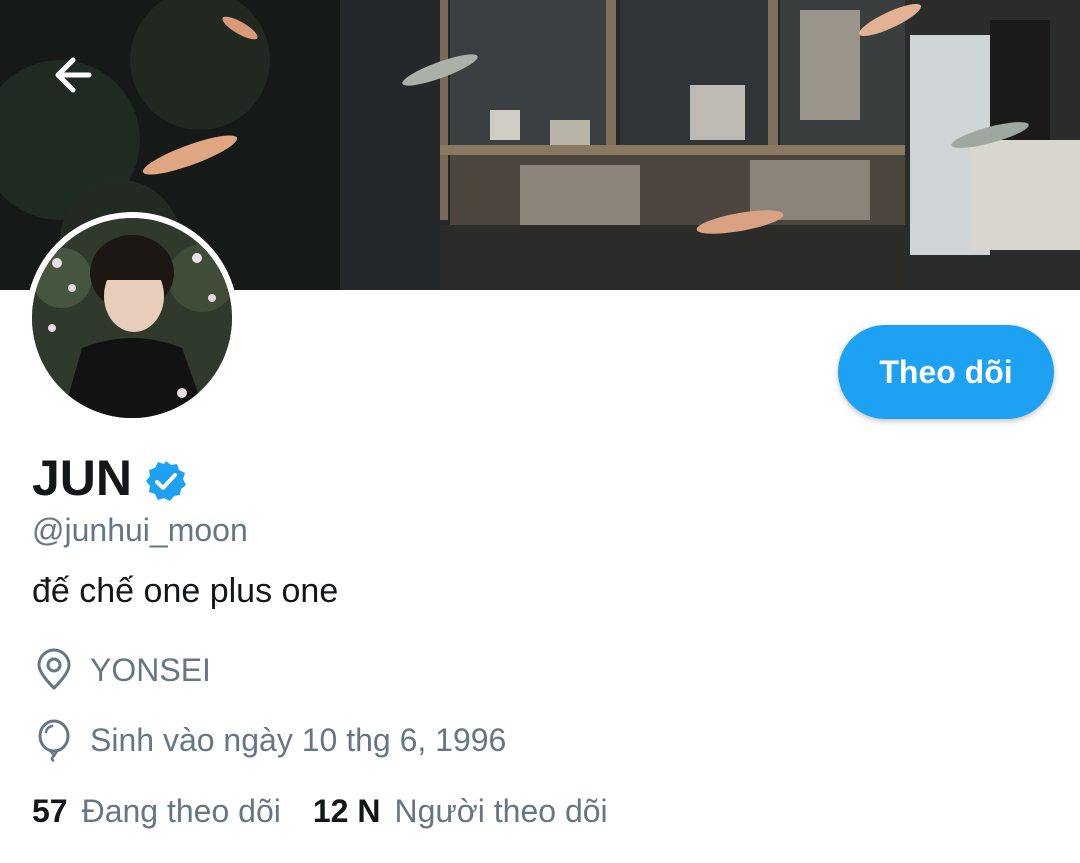  What do you see at coordinates (82, 478) in the screenshot?
I see `display-name: JUN` at bounding box center [82, 478].